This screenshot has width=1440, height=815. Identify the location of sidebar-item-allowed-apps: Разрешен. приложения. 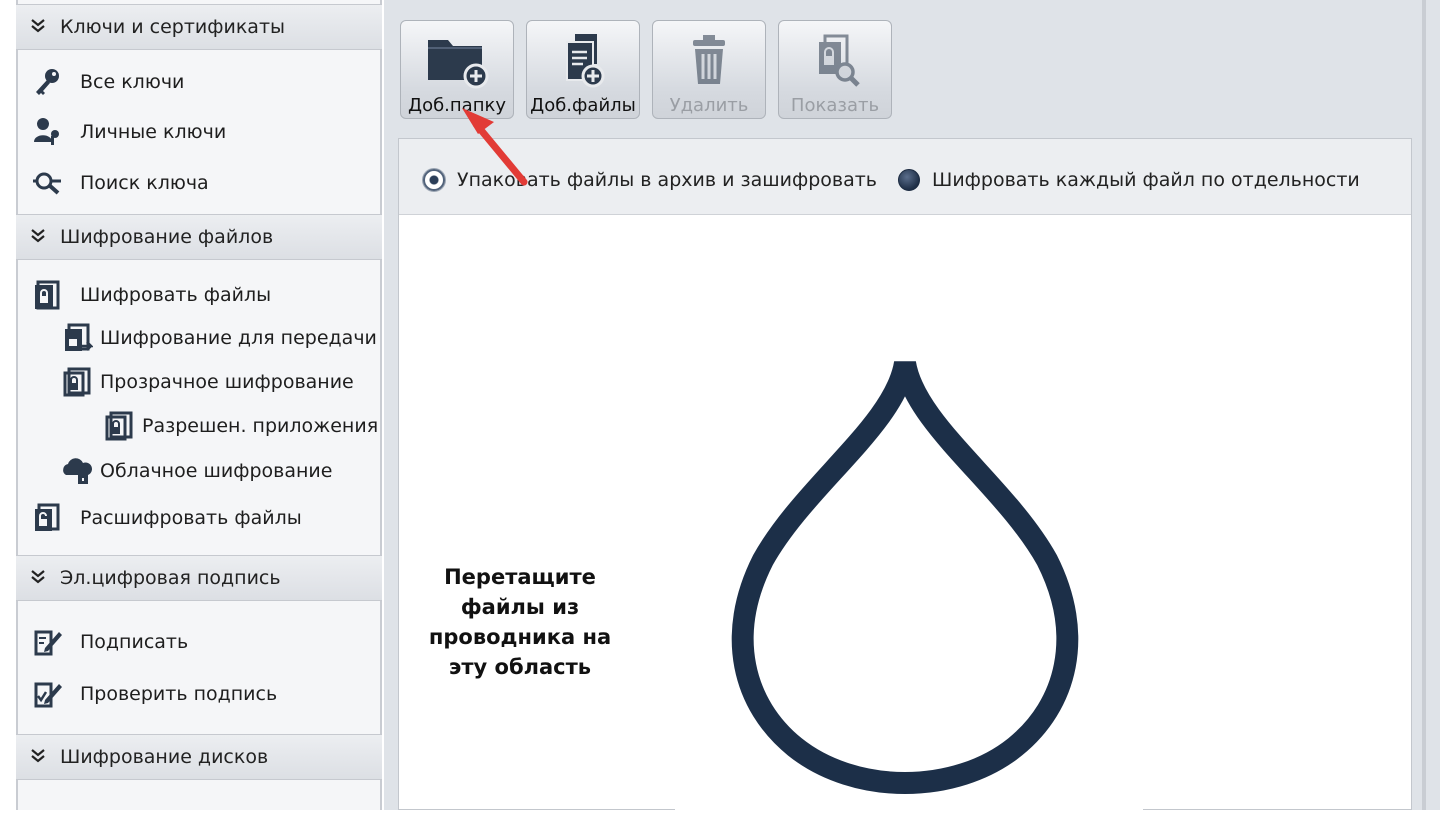
(240, 426).